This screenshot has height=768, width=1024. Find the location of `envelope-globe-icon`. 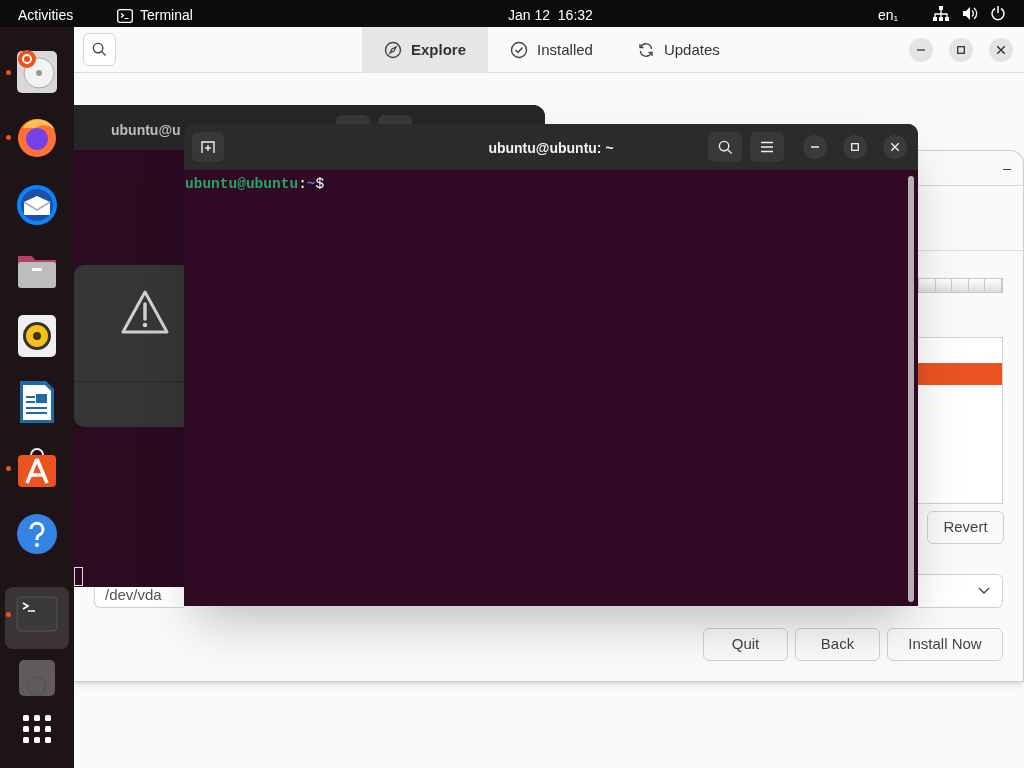

envelope-globe-icon is located at coordinates (37, 205).